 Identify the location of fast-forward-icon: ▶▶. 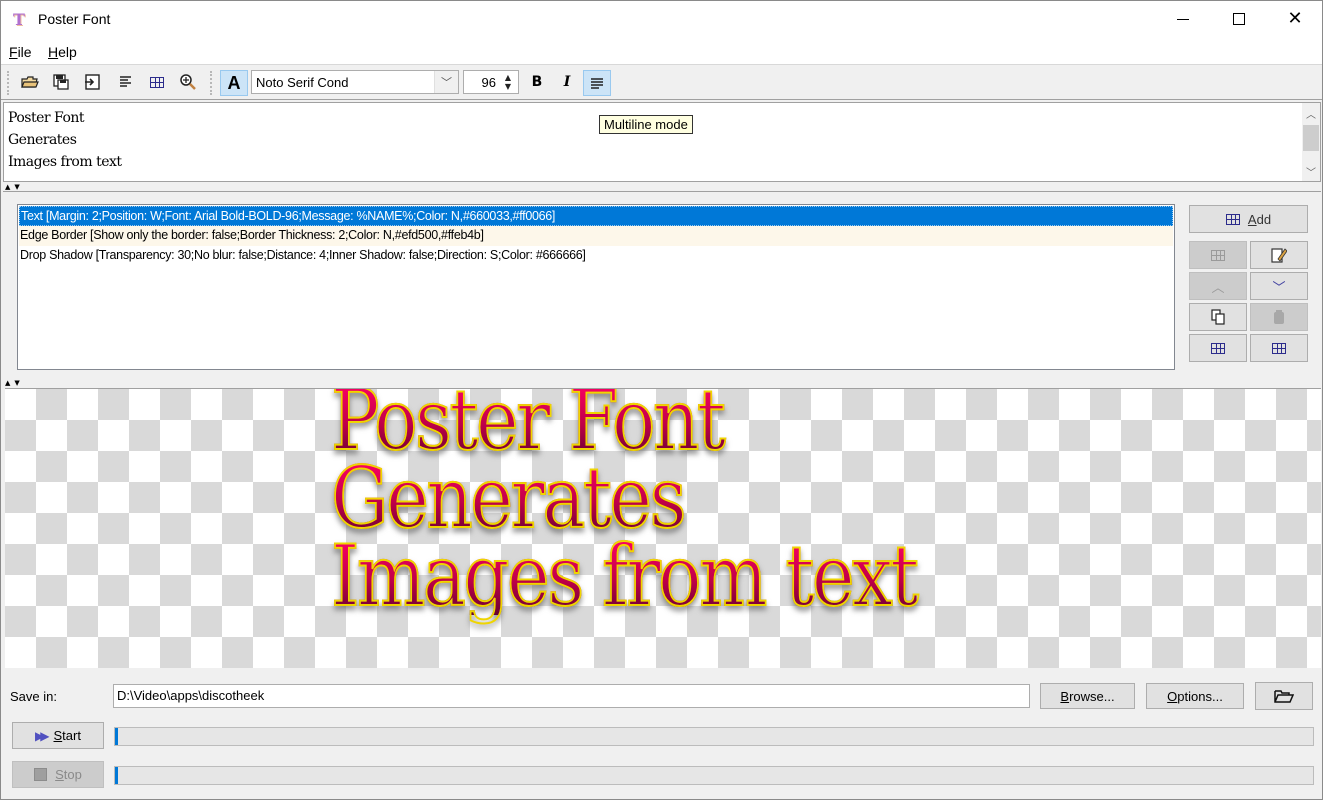
(42, 735).